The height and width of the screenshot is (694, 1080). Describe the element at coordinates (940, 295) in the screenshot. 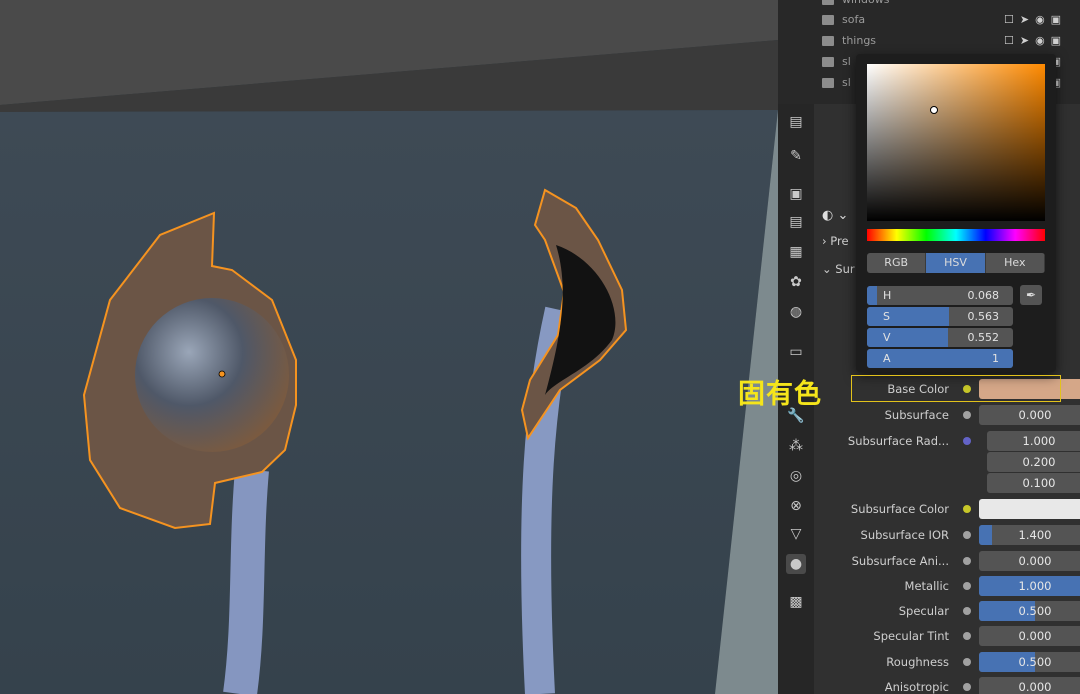

I see `hue-field: H 0.068` at that location.